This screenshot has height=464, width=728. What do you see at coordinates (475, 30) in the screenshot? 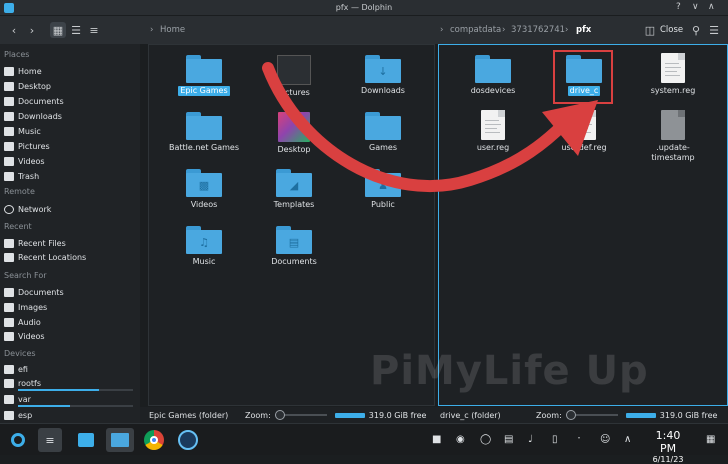
I see `breadcrumb-compatdata: compatdata` at bounding box center [475, 30].